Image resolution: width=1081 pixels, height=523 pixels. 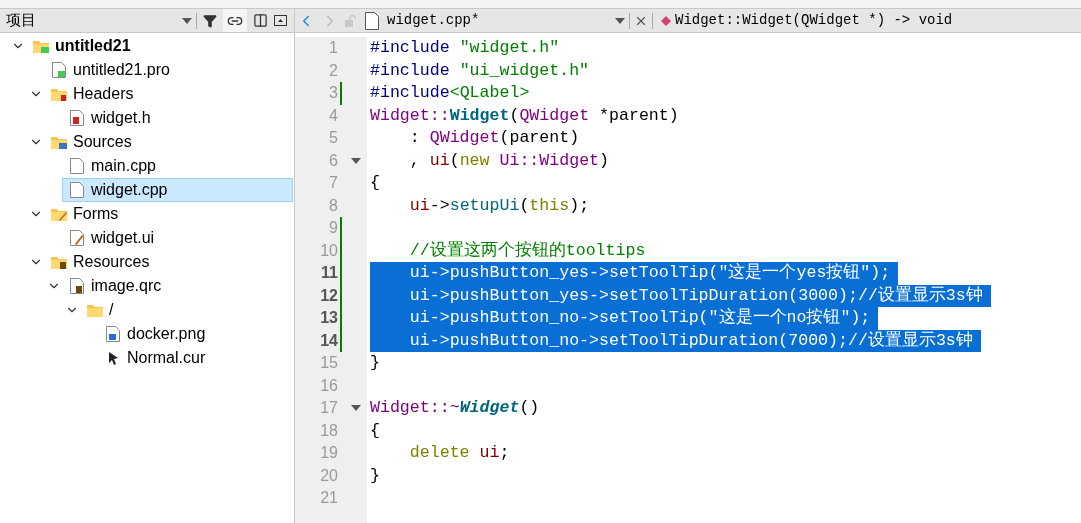 What do you see at coordinates (459, 453) in the screenshot?
I see `code-line: delete ui;` at bounding box center [459, 453].